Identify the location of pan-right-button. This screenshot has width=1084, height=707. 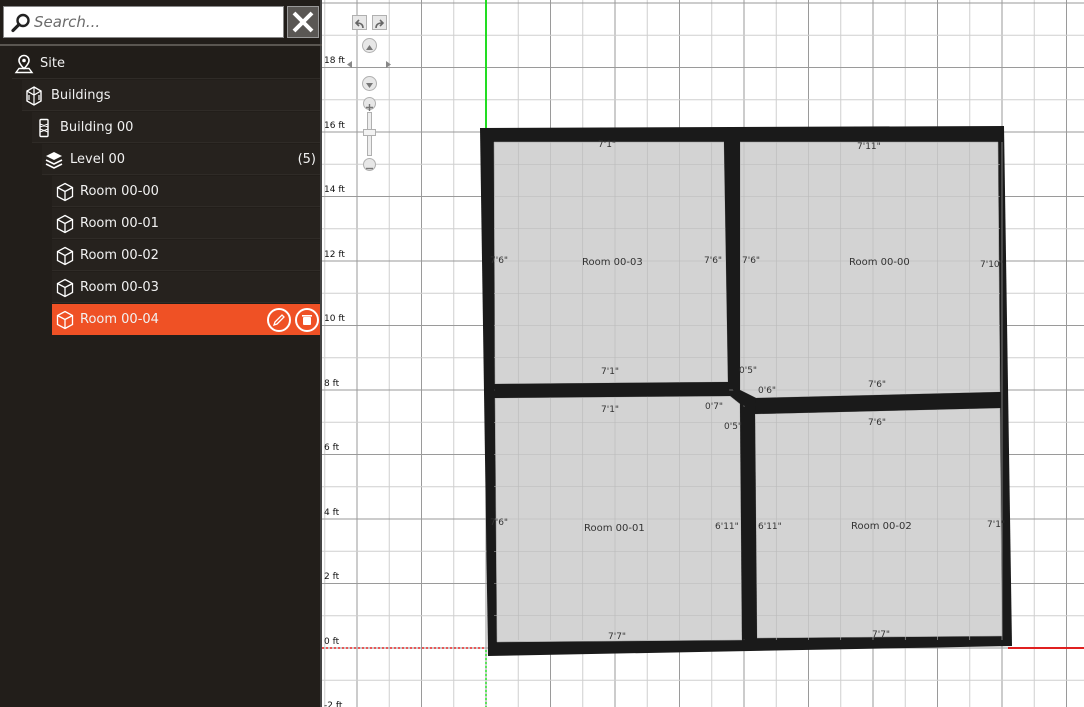
(389, 63).